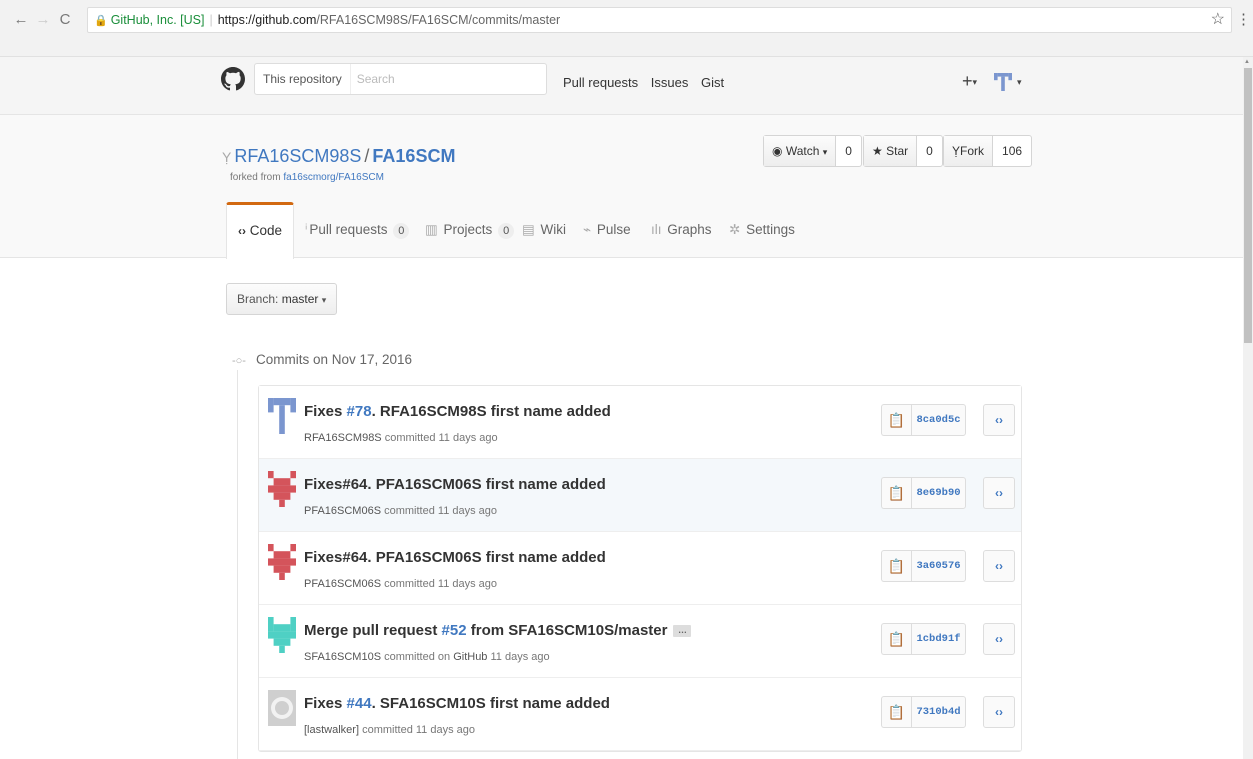  I want to click on commit-message: Fixes #44. SFA16SCM10S first name added, so click(457, 703).